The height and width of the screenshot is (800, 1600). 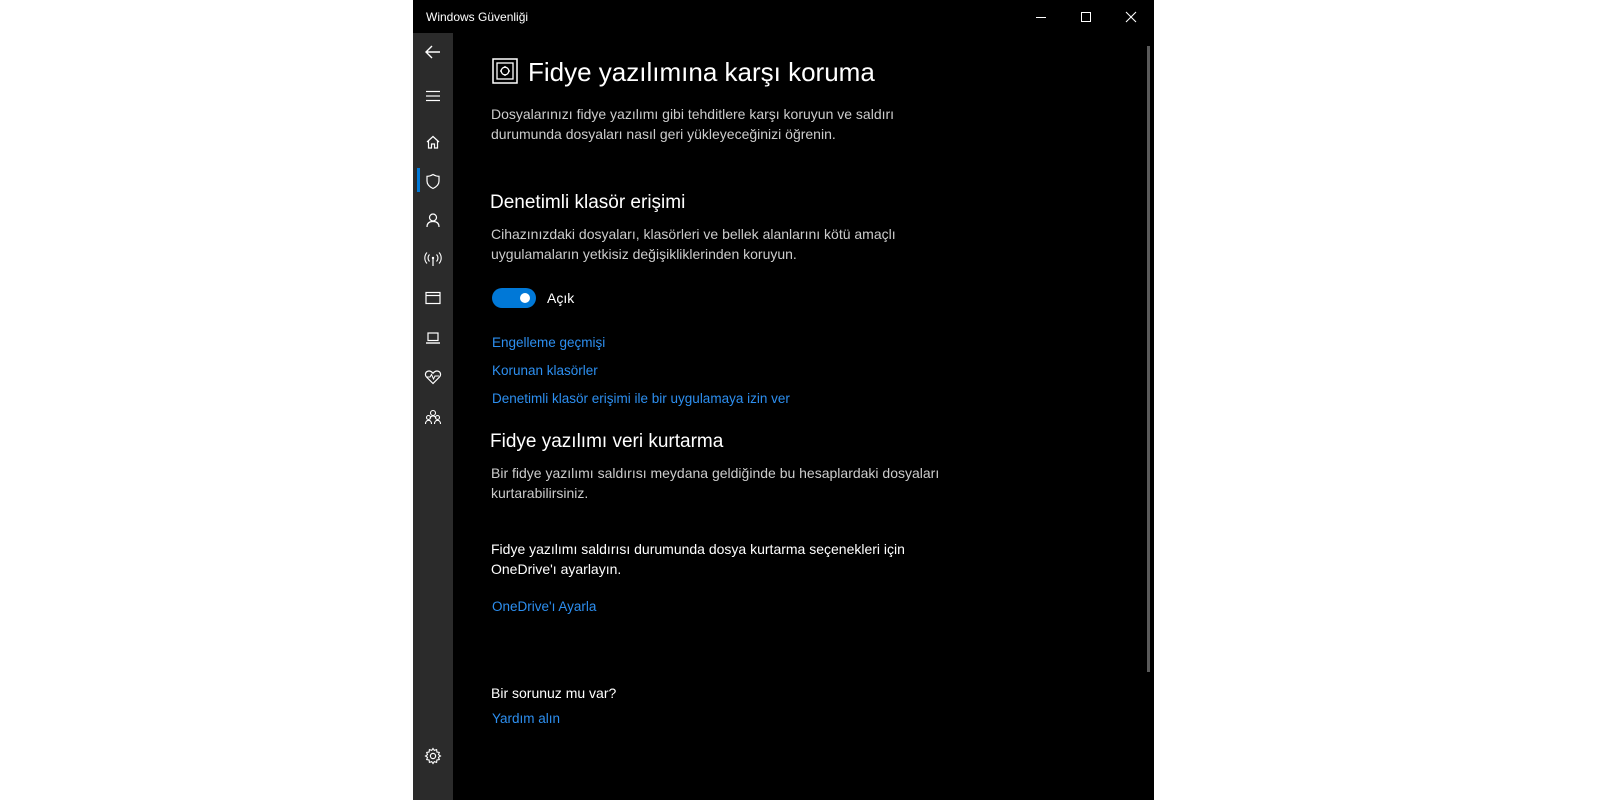 I want to click on recovery-section-title: Fidye yazılımı veri kurtarma, so click(x=607, y=441).